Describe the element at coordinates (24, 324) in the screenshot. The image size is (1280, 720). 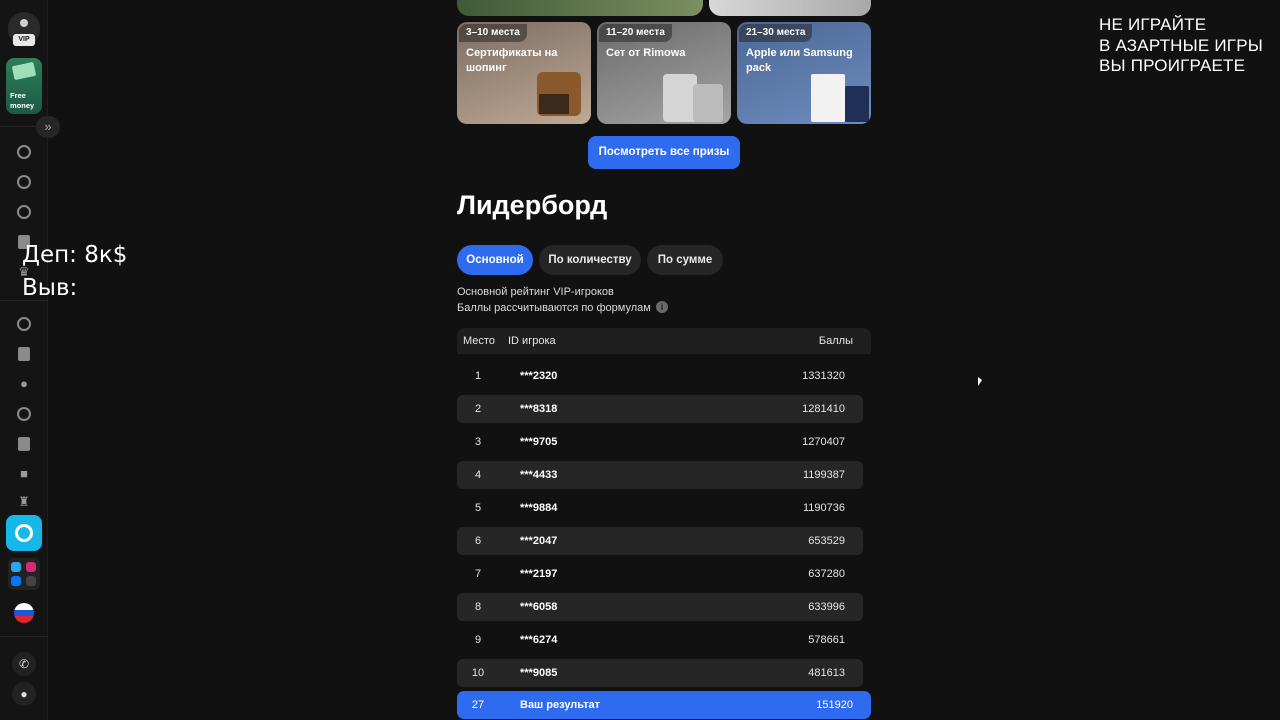
I see `compass-icon` at that location.